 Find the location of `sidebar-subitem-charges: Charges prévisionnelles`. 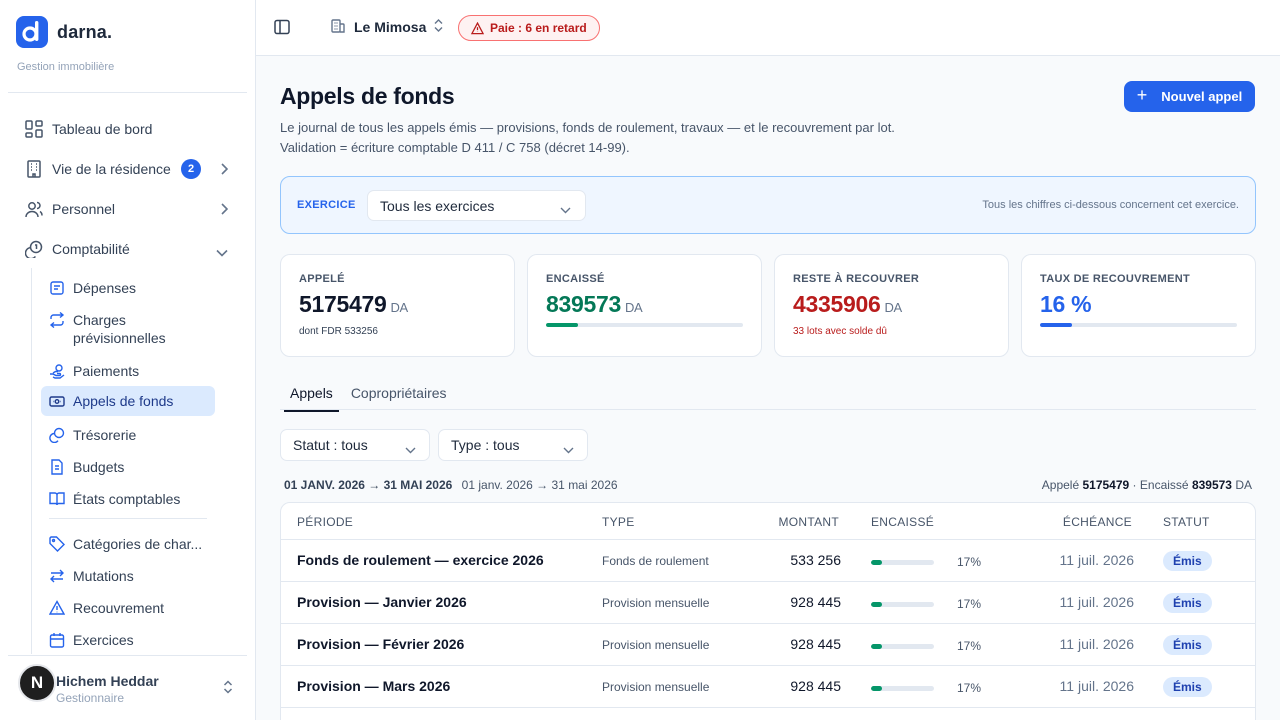

sidebar-subitem-charges: Charges prévisionnelles is located at coordinates (128, 329).